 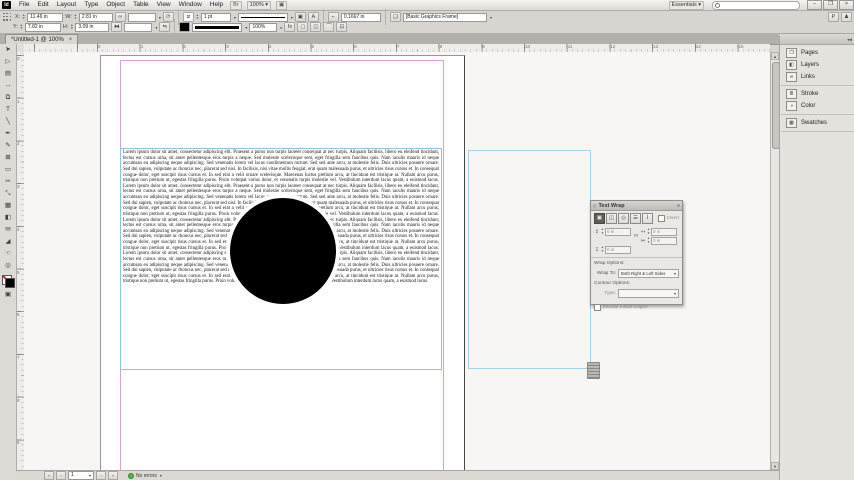 I want to click on wrap-around-bounding-box-button: ◫, so click(x=611, y=218).